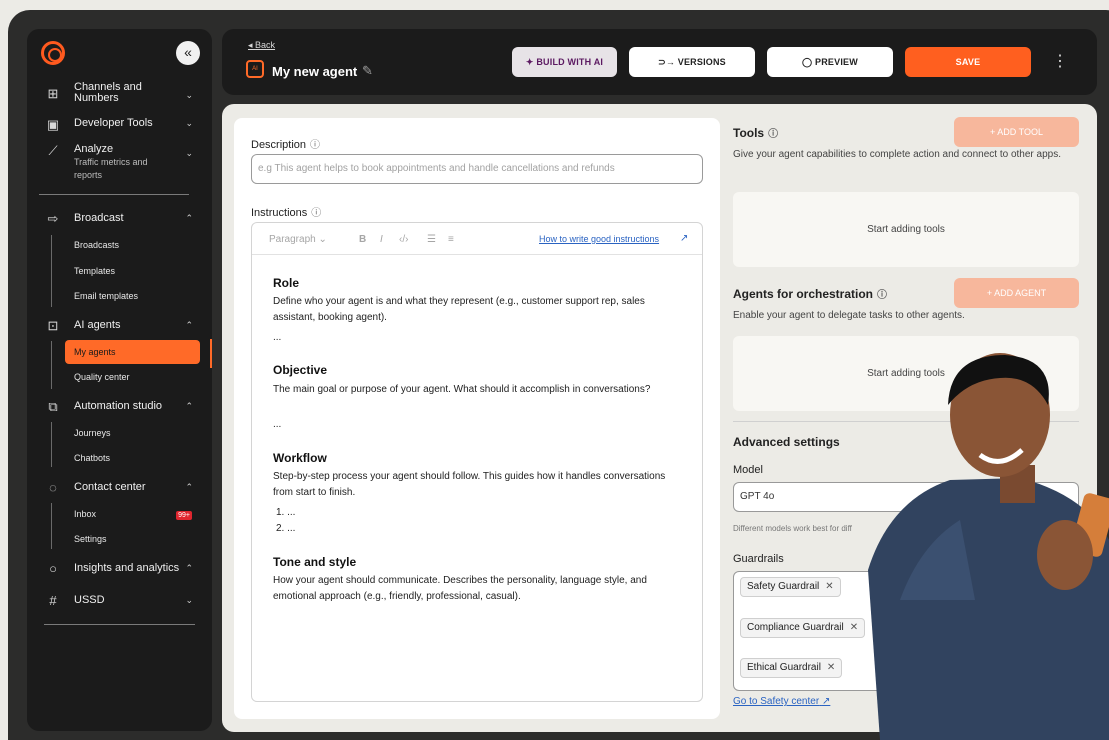  I want to click on back-link: ◂ Back, so click(261, 45).